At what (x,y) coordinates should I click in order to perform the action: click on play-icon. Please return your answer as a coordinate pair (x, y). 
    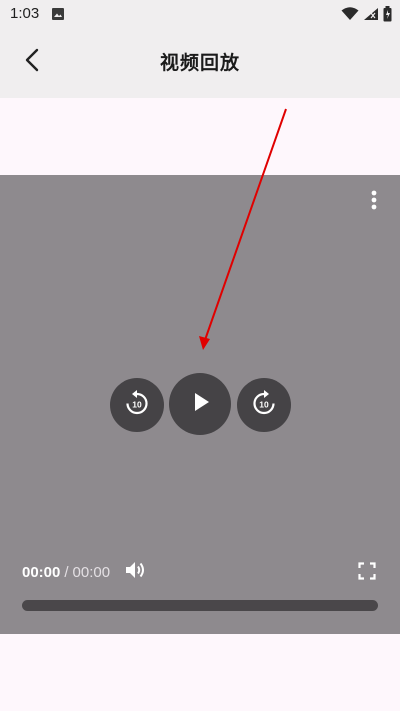
    Looking at the image, I should click on (200, 404).